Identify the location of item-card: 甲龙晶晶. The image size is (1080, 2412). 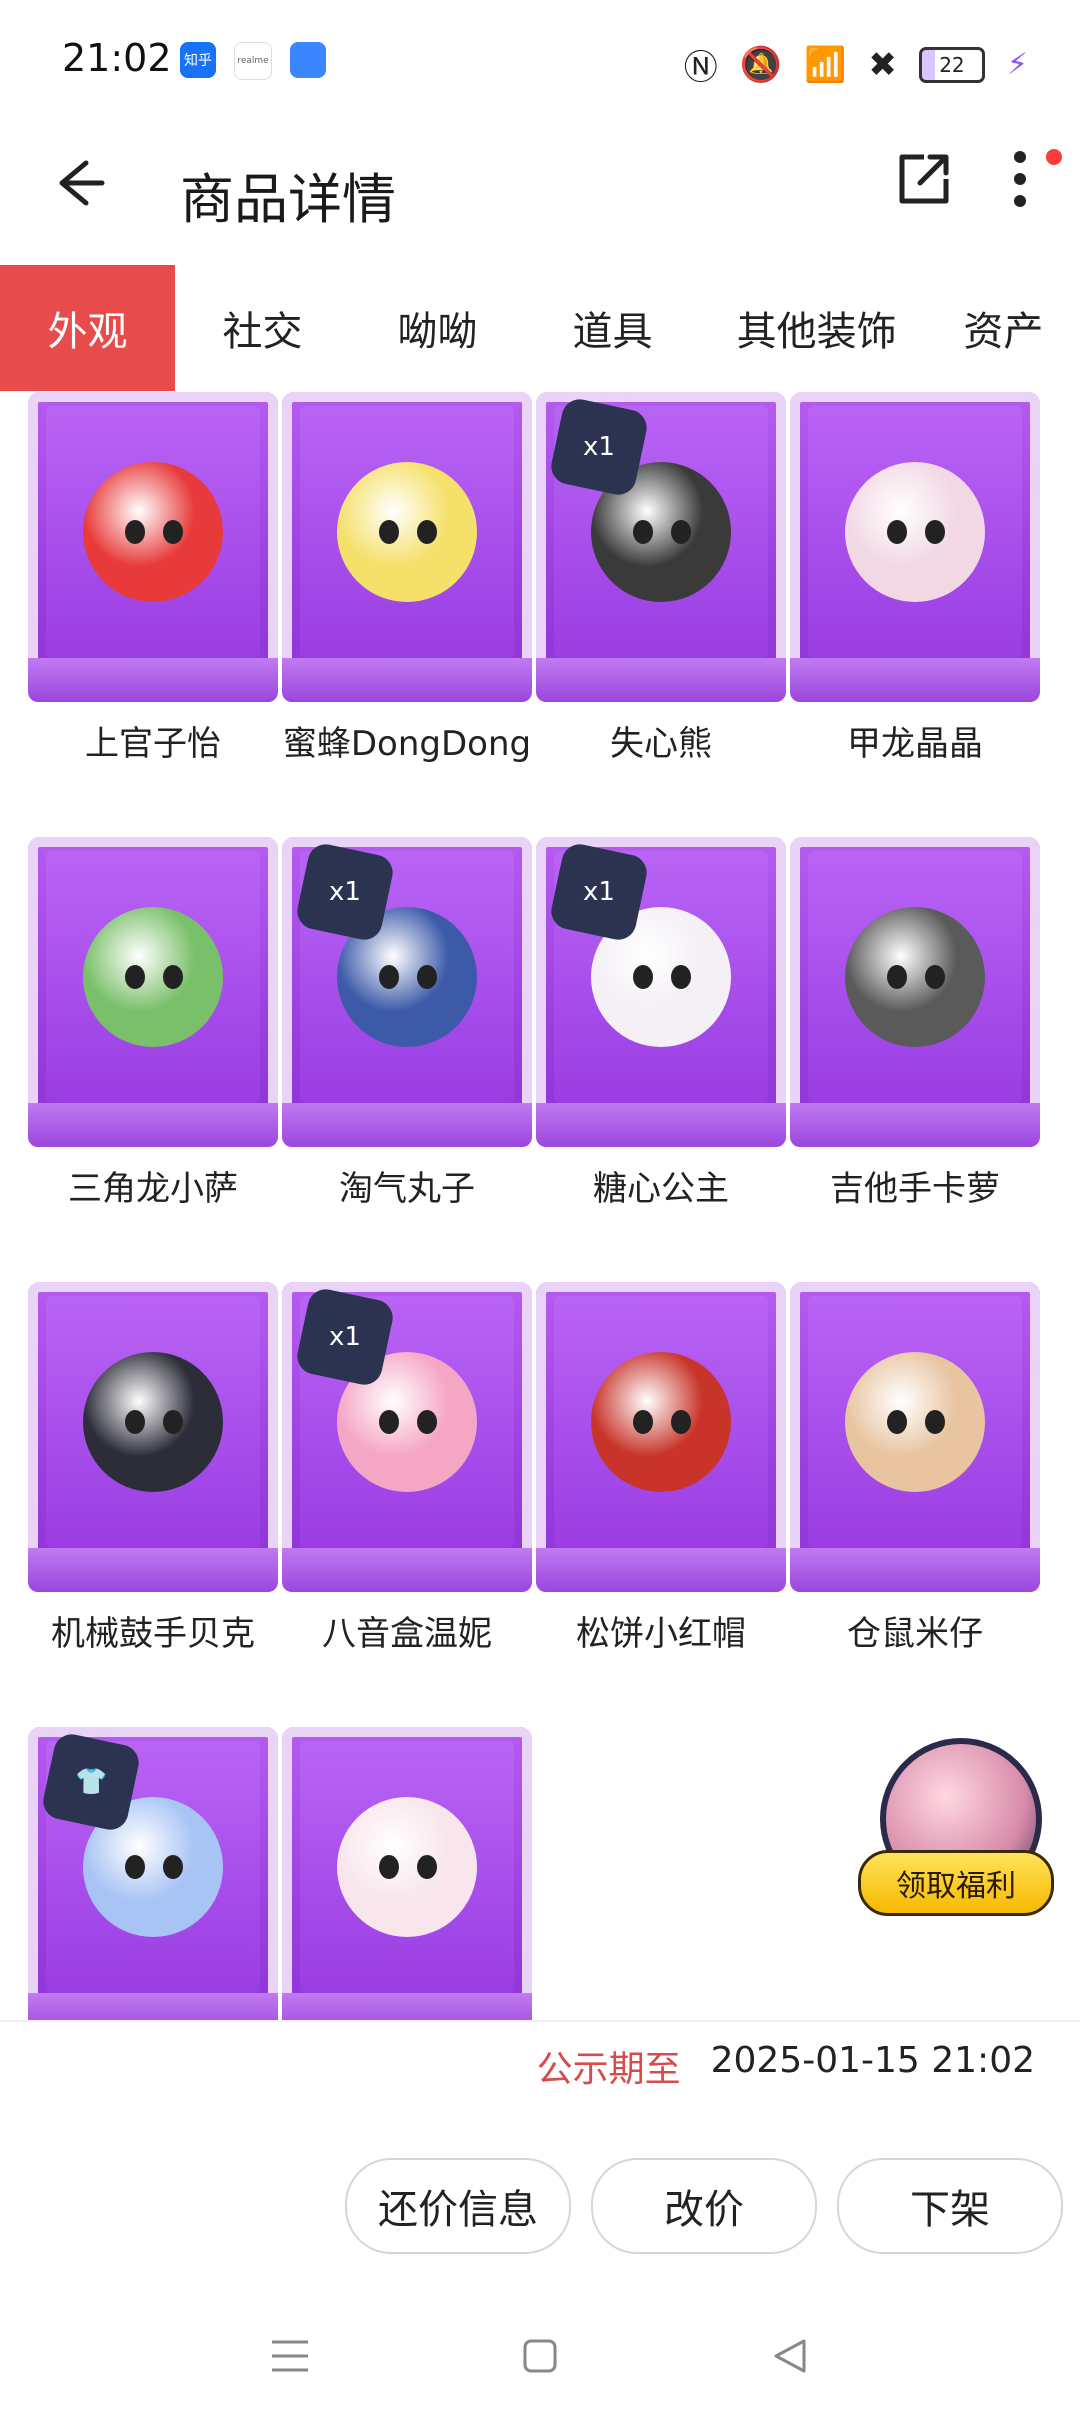
(915, 578).